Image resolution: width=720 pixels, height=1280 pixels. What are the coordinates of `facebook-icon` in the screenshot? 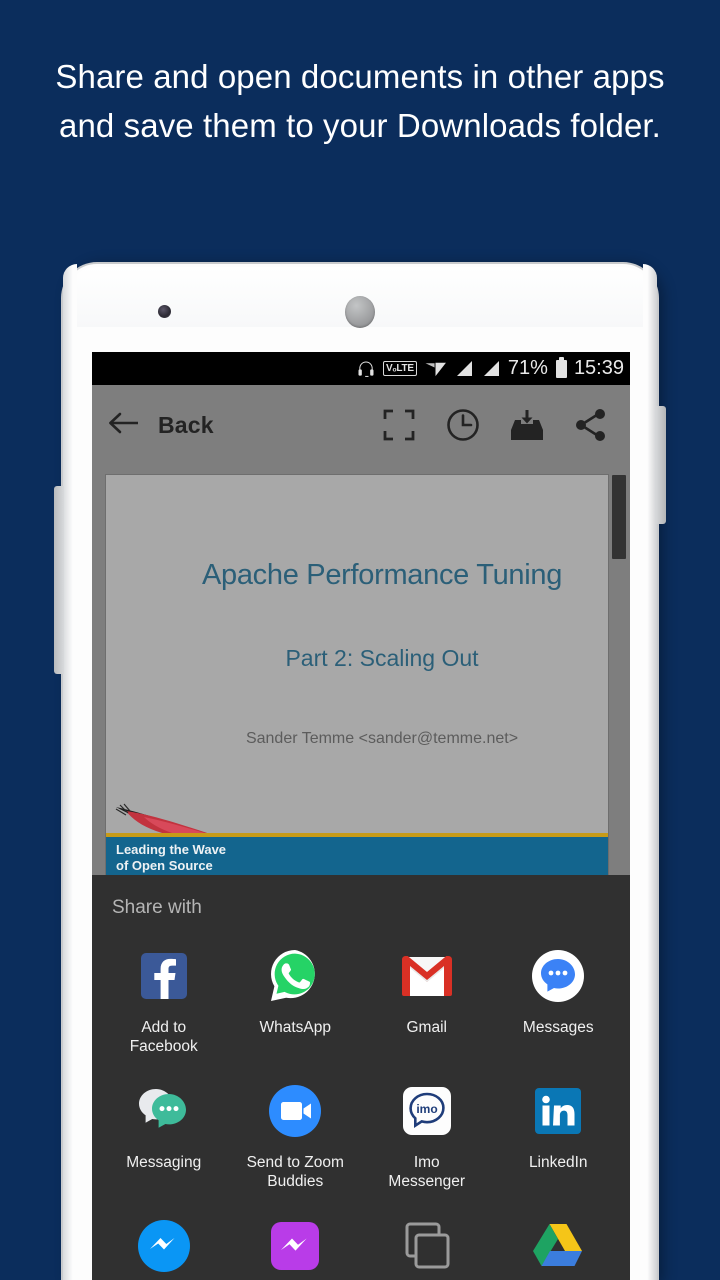 It's located at (163, 975).